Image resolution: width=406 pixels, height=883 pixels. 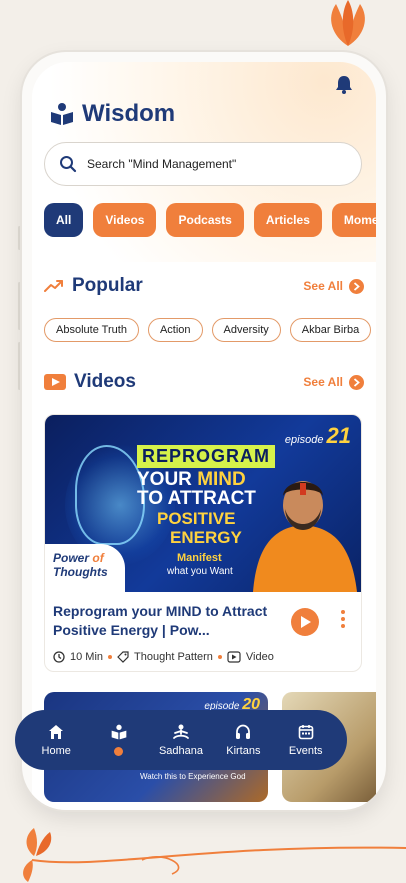 I want to click on video-duration: 10 Min, so click(x=87, y=656).